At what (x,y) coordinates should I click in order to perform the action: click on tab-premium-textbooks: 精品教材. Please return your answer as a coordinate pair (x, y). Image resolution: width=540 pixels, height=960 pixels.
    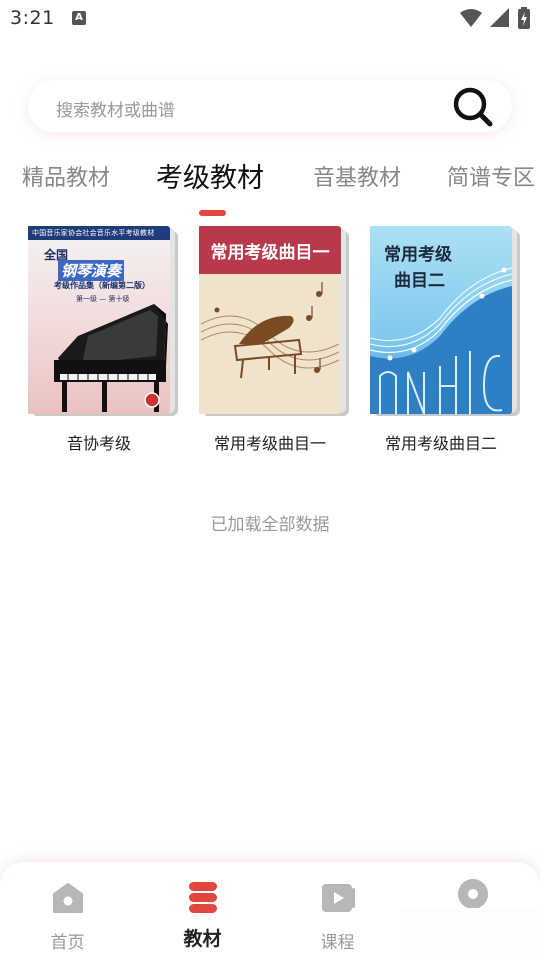
    Looking at the image, I should click on (66, 176).